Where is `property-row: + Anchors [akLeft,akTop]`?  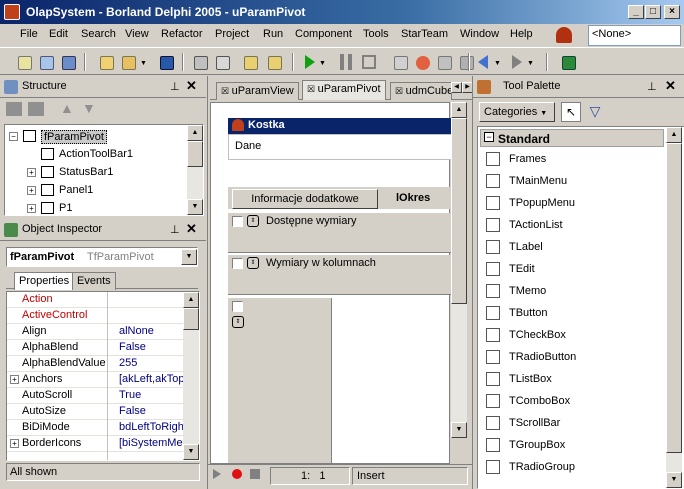
property-row: + Anchors [akLeft,akTop] is located at coordinates (97, 380).